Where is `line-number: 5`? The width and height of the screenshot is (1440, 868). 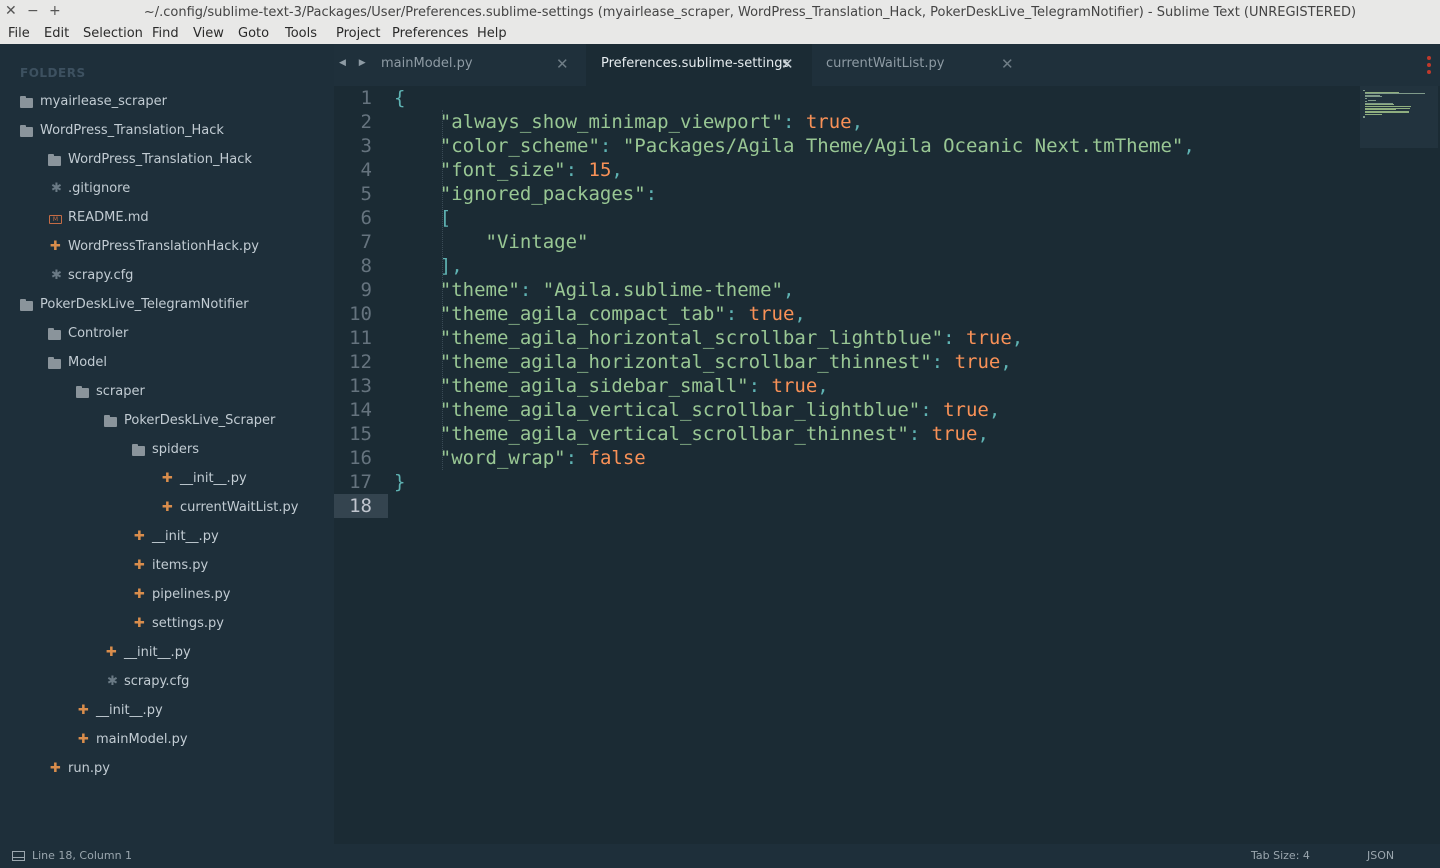 line-number: 5 is located at coordinates (366, 194).